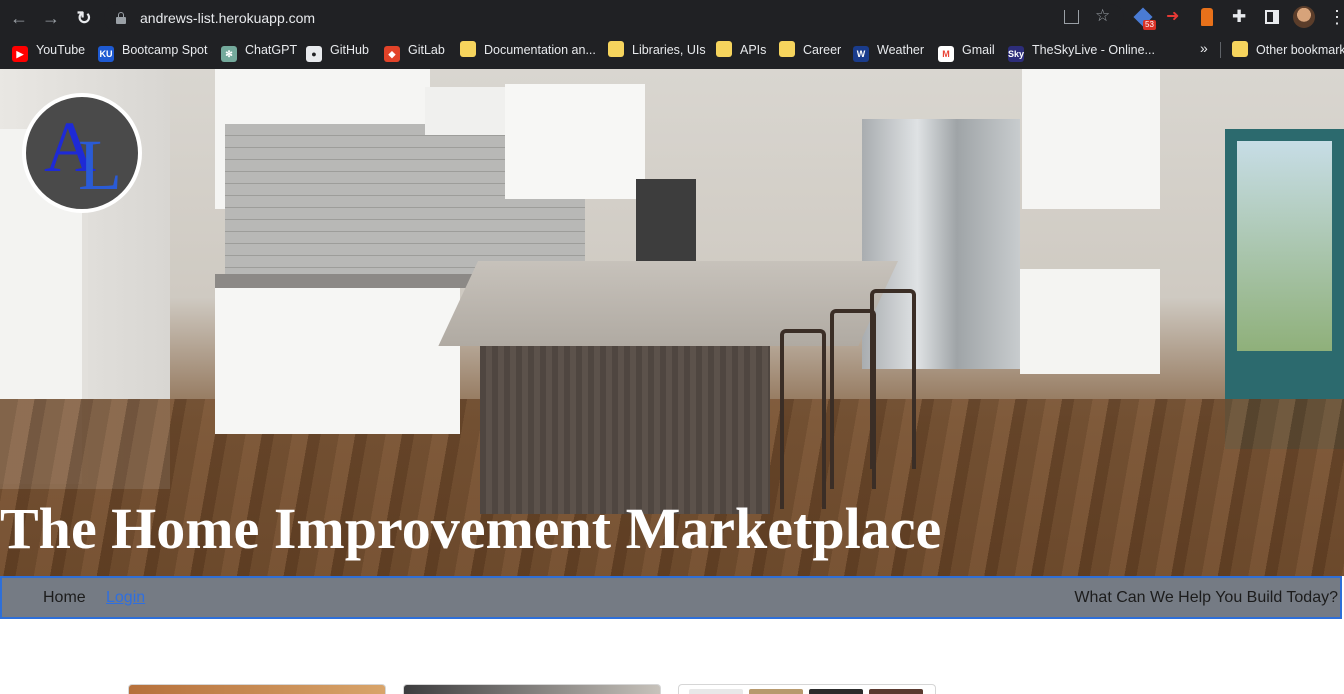 The image size is (1344, 694). What do you see at coordinates (1016, 54) in the screenshot?
I see `skylive-icon: Sky` at bounding box center [1016, 54].